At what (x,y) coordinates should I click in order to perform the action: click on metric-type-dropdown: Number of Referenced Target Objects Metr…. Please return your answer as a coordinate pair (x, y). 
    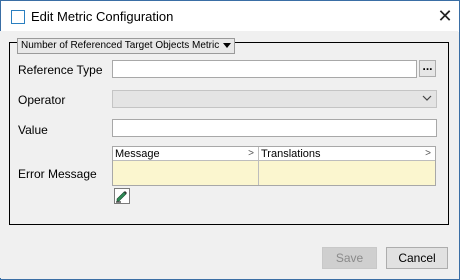
    Looking at the image, I should click on (126, 46).